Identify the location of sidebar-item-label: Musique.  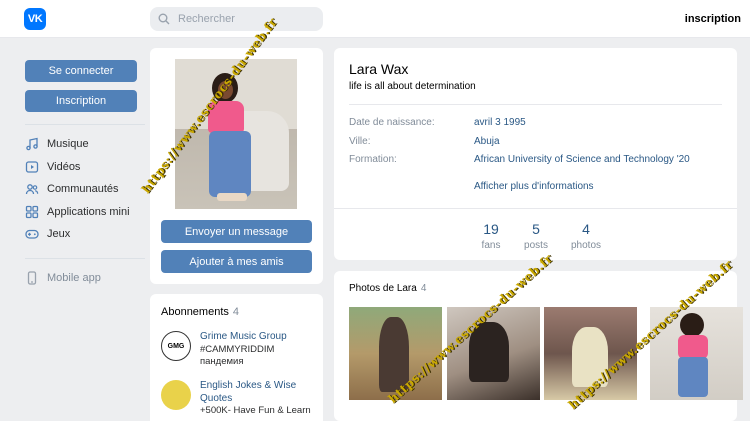
(68, 144).